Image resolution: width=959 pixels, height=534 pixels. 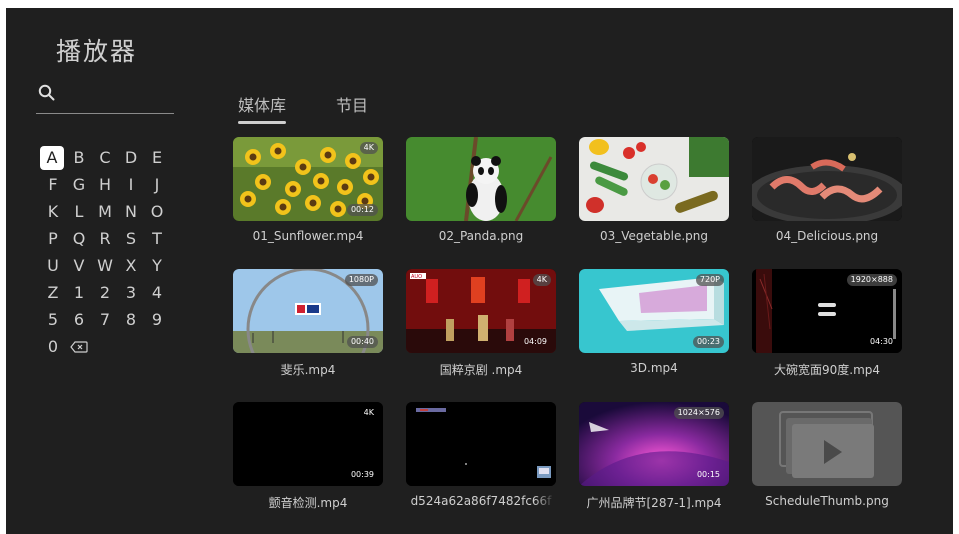 What do you see at coordinates (871, 280) in the screenshot?
I see `resolution-badge: 1920×888` at bounding box center [871, 280].